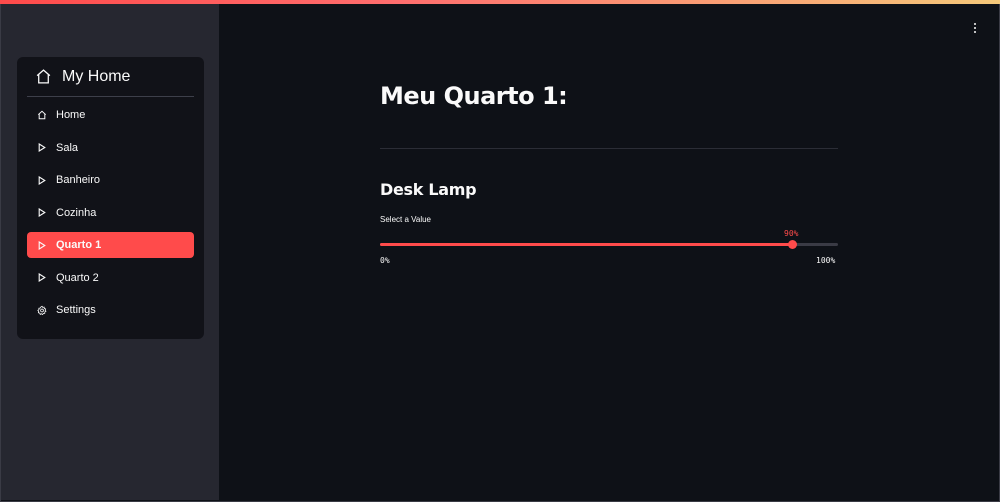 Image resolution: width=1000 pixels, height=502 pixels. What do you see at coordinates (428, 189) in the screenshot?
I see `section-title: Desk Lamp` at bounding box center [428, 189].